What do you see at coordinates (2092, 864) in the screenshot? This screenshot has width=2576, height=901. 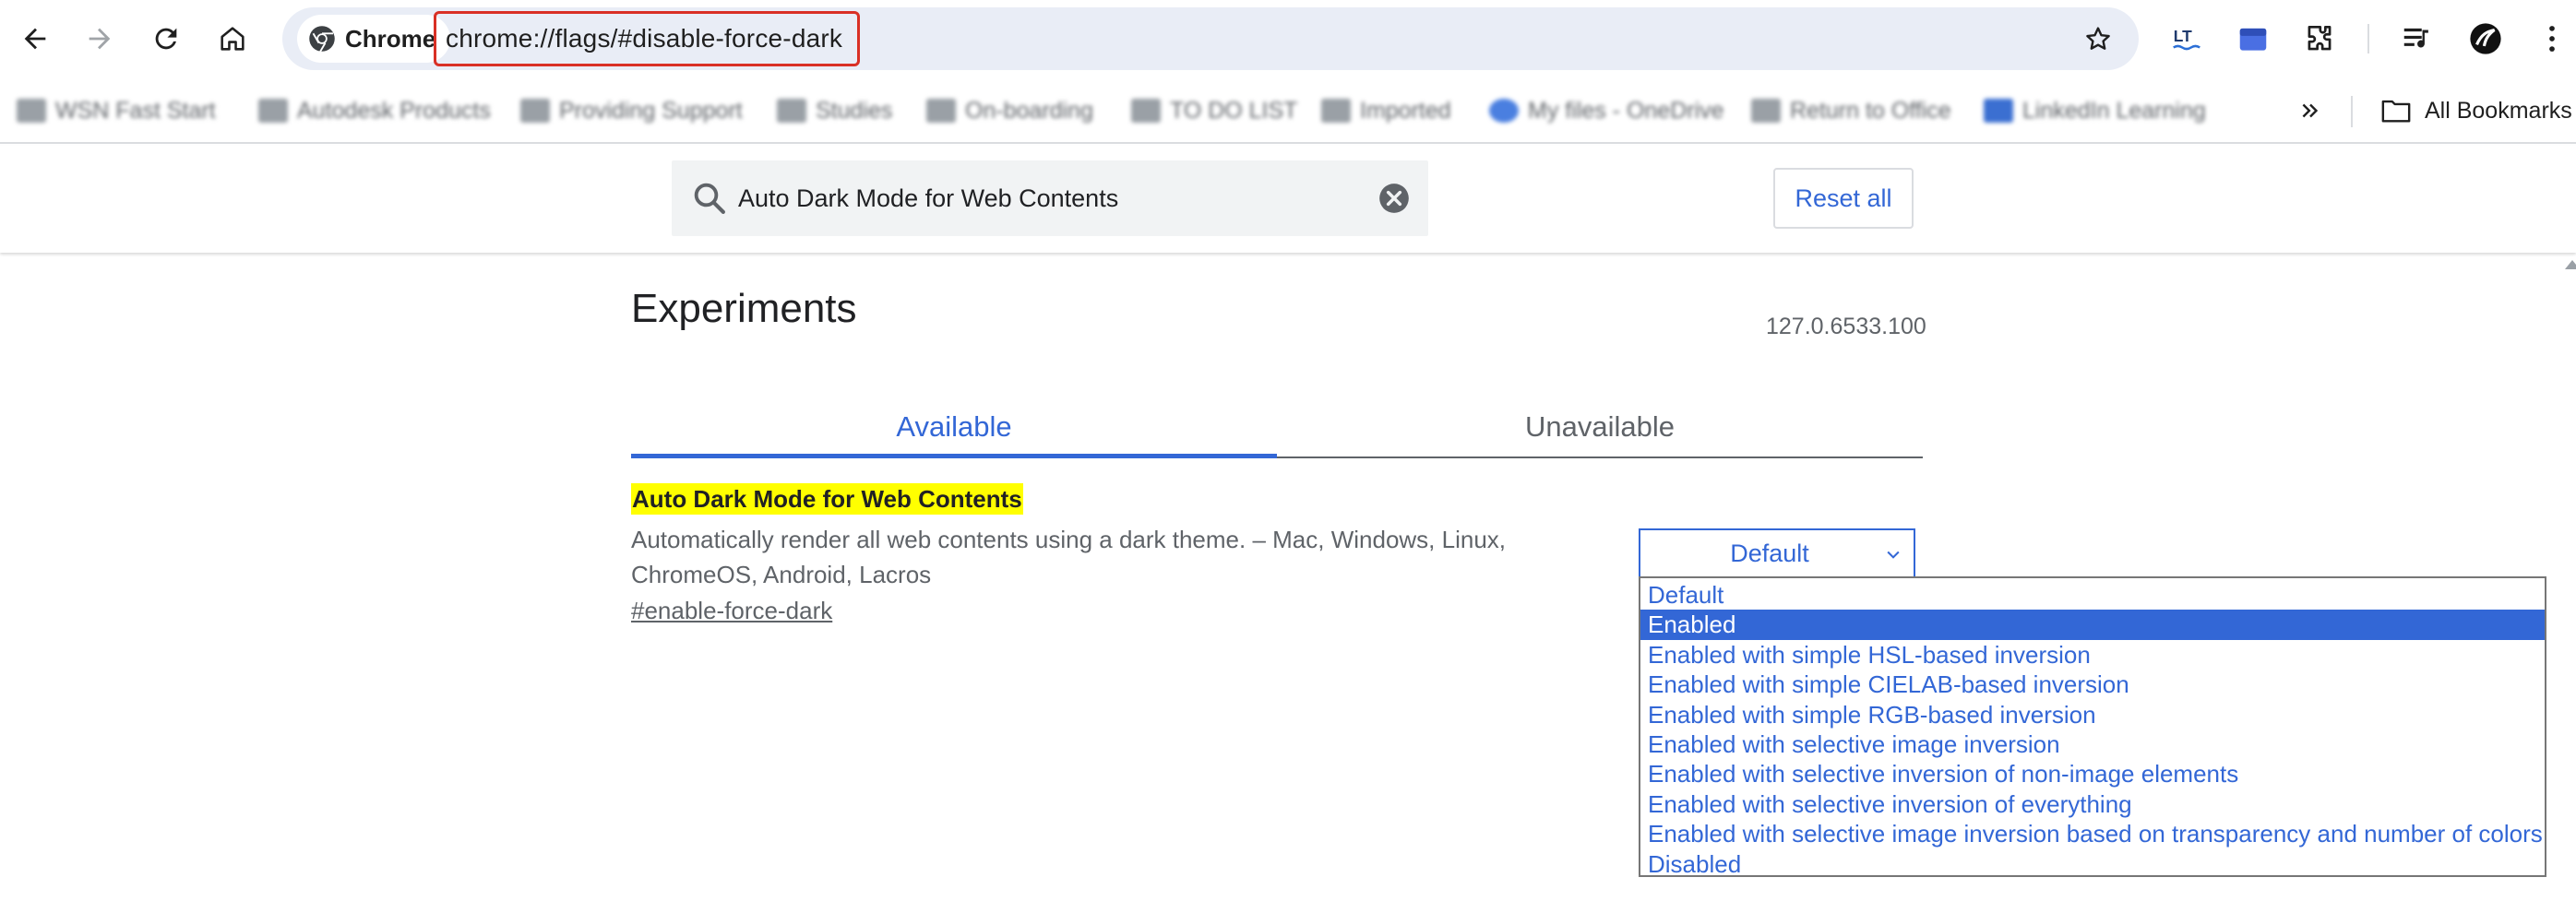 I see `select-option: Disabled` at bounding box center [2092, 864].